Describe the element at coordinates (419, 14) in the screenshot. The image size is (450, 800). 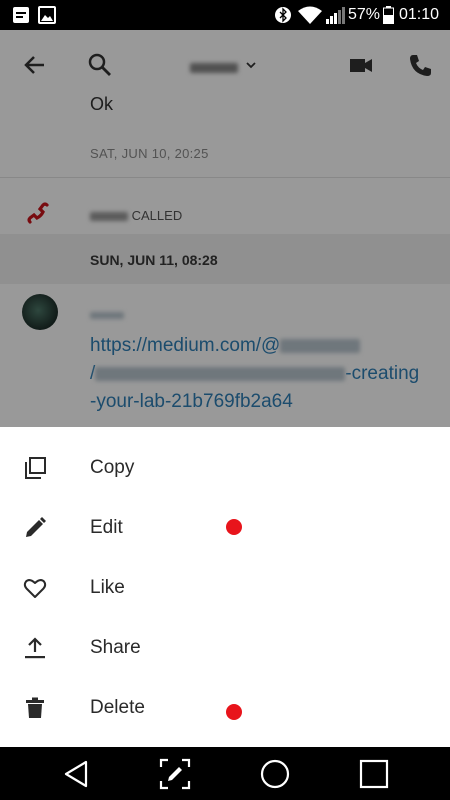
I see `clock: 01:10` at that location.